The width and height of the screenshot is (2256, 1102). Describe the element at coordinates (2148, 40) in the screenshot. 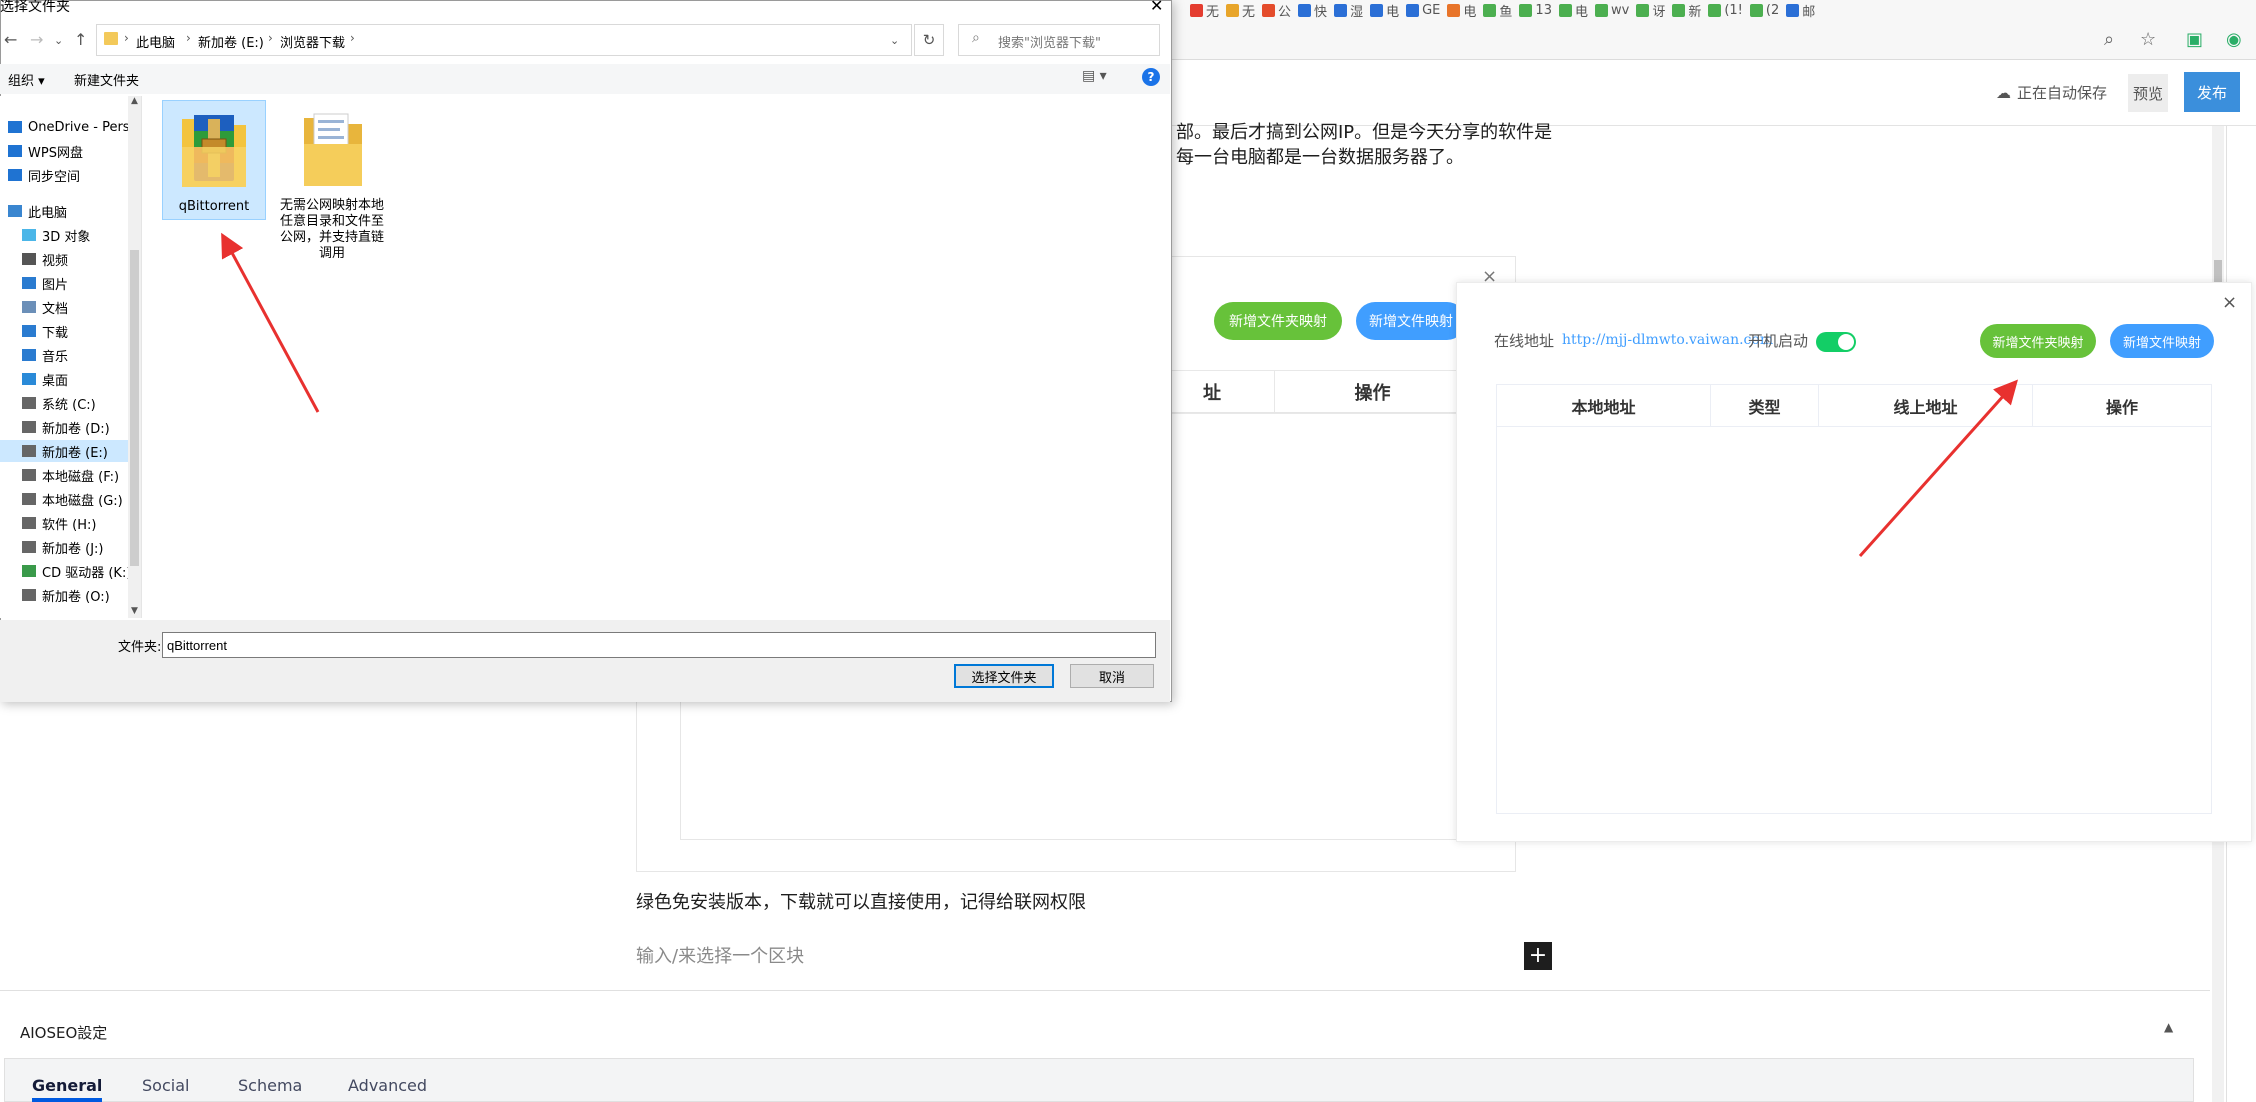

I see `favorite-icon: ☆` at that location.